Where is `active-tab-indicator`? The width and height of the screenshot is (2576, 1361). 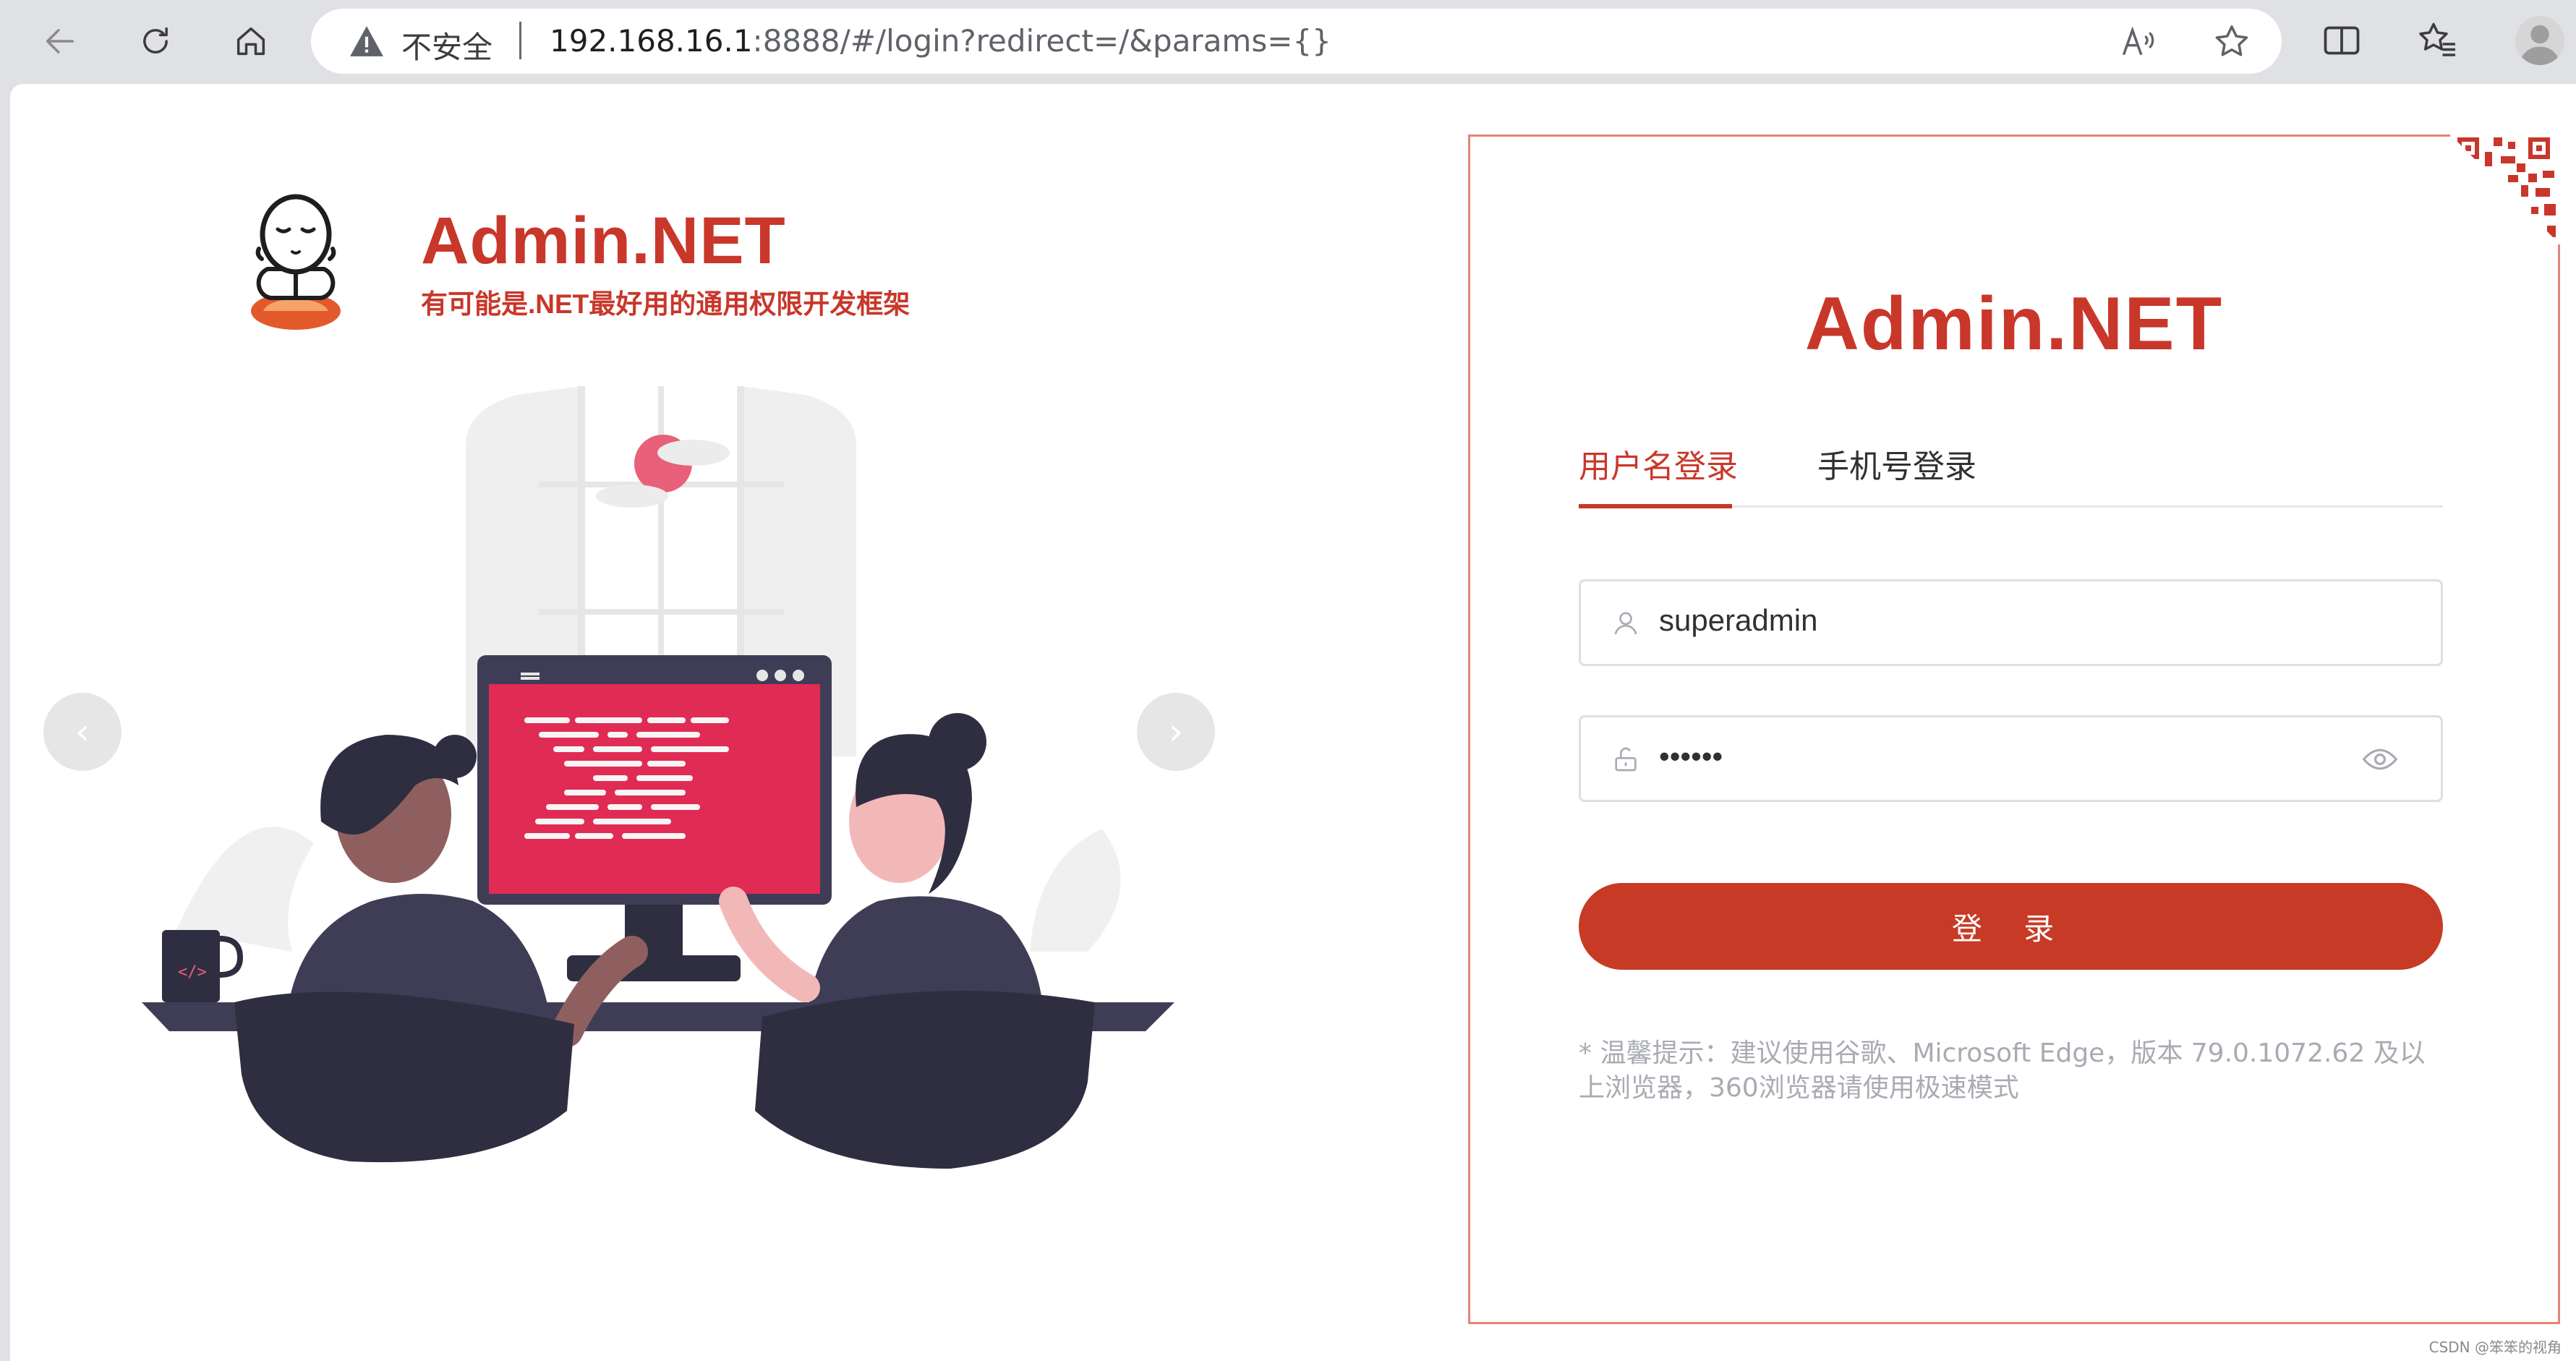
active-tab-indicator is located at coordinates (1656, 506).